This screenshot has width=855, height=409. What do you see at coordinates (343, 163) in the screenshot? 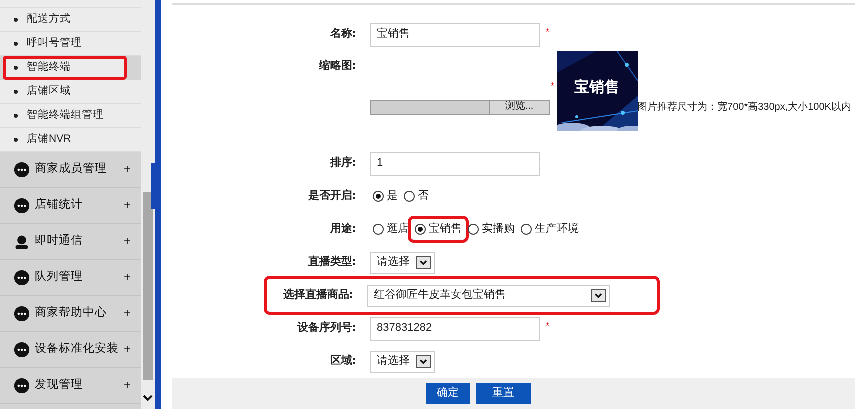
I see `field-label: 排序:` at bounding box center [343, 163].